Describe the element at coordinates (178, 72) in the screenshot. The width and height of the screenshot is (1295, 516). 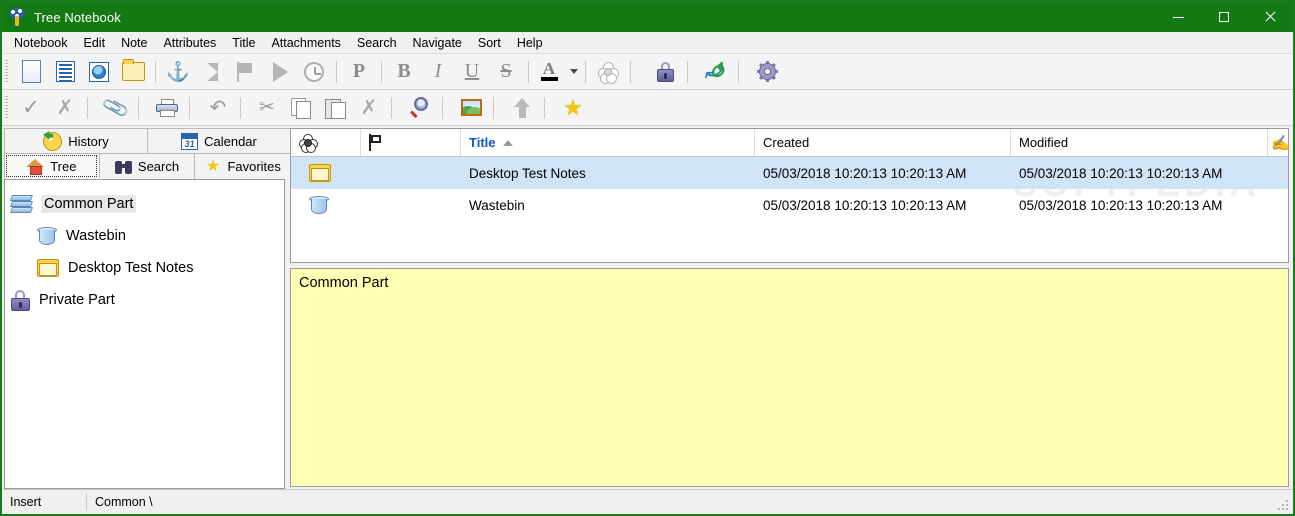
I see `anchor-button: ⚓` at that location.